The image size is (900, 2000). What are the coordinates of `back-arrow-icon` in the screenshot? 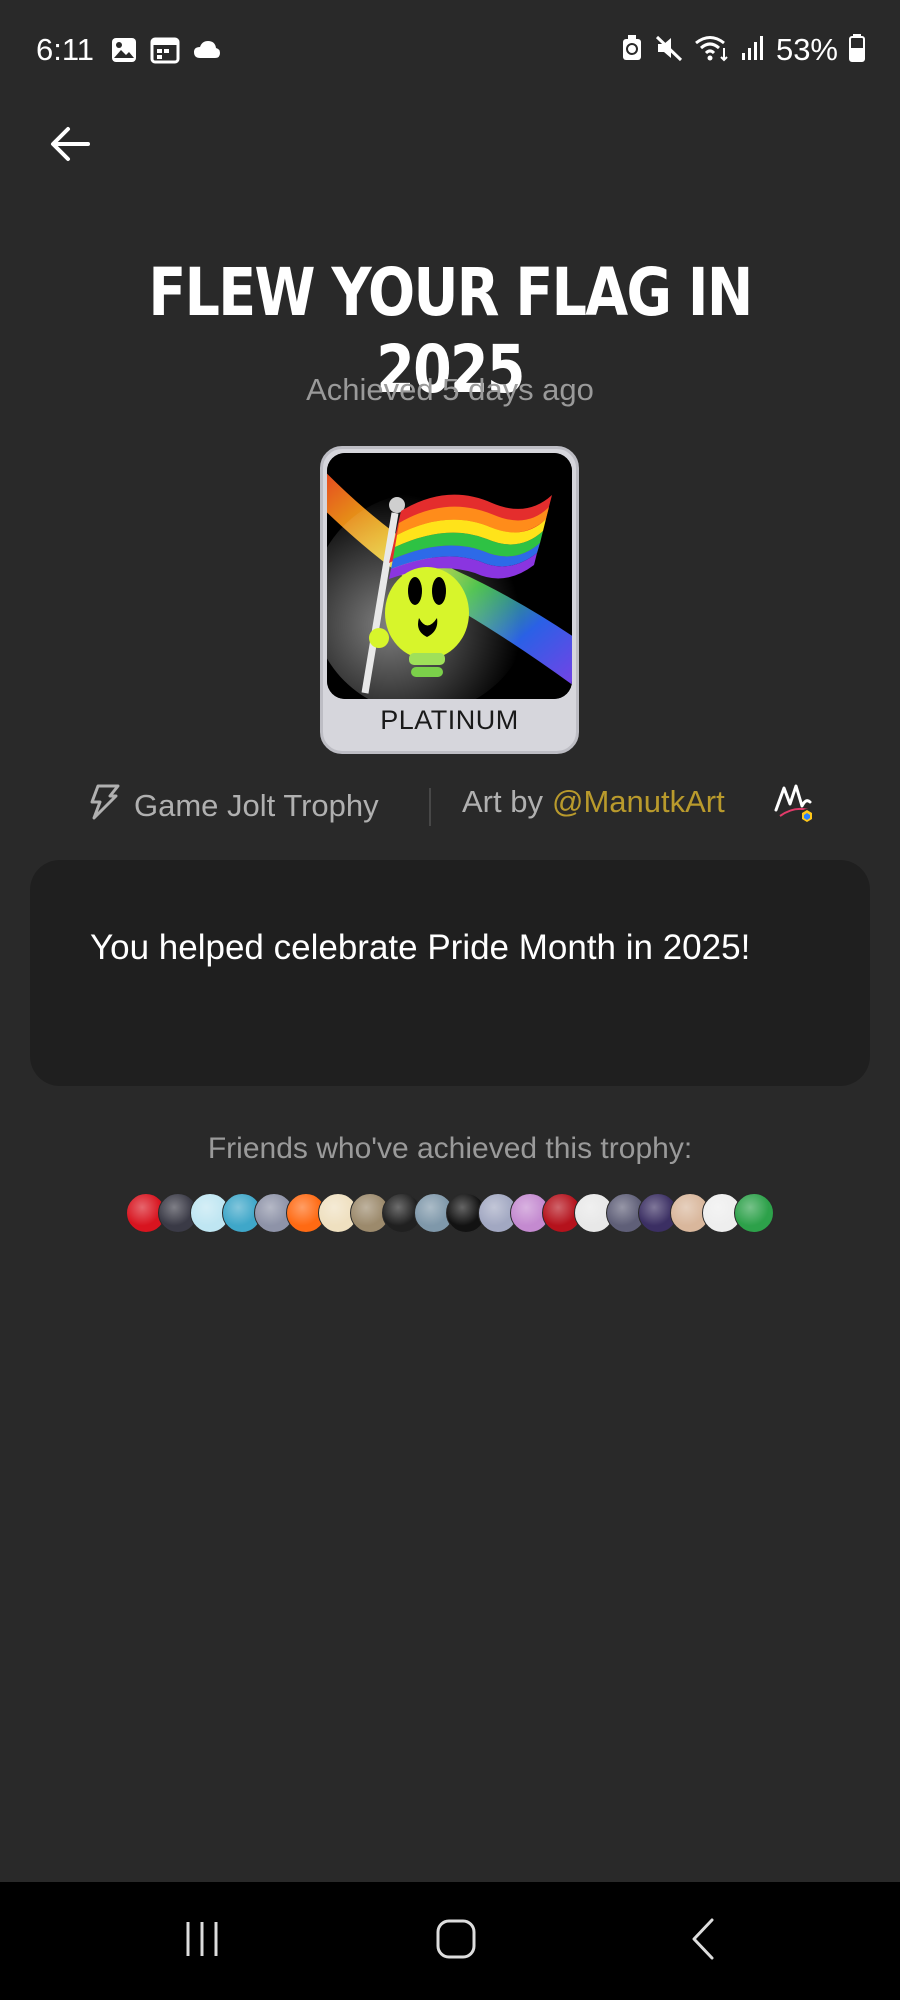 It's located at (70, 146).